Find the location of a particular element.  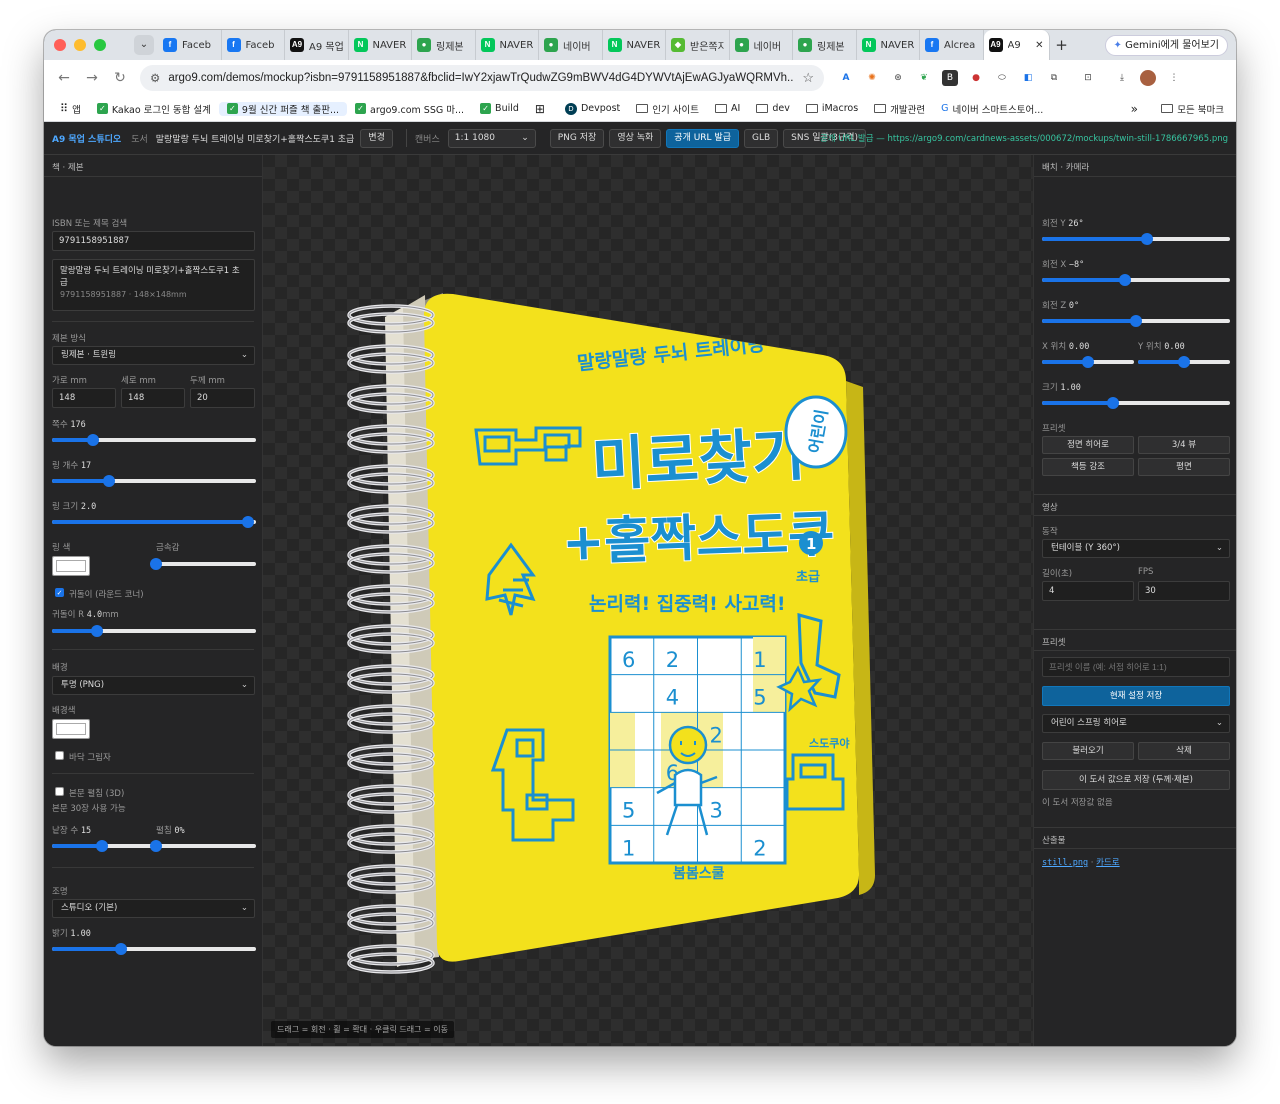

browser-tab: A9 A9 목업 is located at coordinates (317, 45).